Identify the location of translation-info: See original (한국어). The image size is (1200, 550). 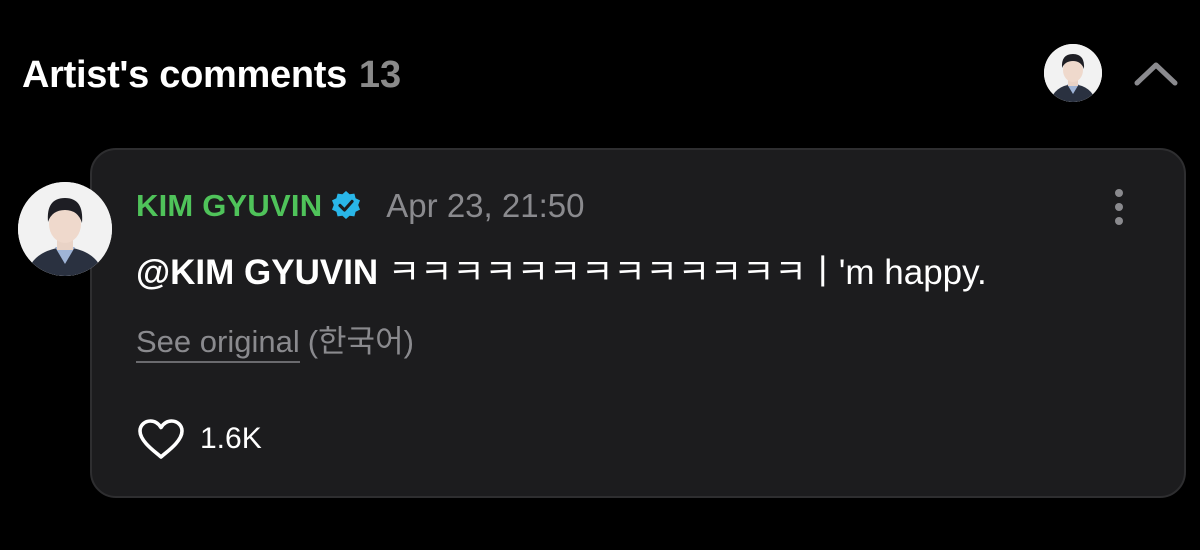
(275, 342).